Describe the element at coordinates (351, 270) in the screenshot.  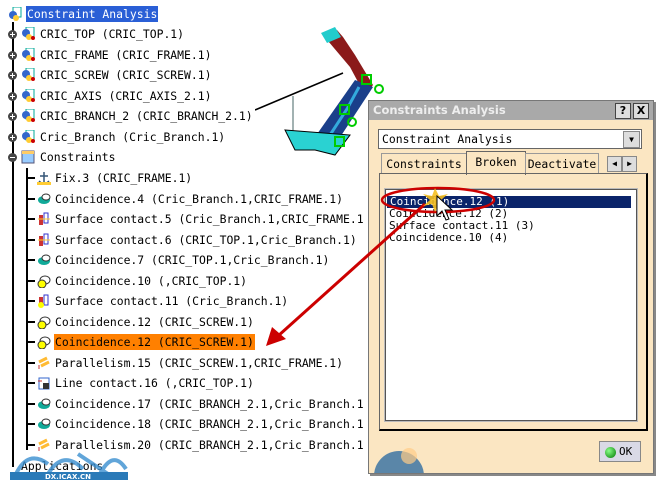
I see `red-arrow-annotation` at that location.